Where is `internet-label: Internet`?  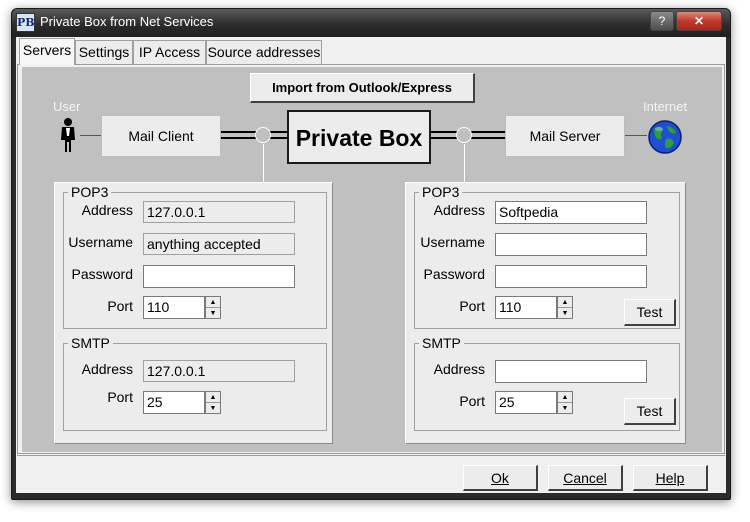 internet-label: Internet is located at coordinates (665, 106).